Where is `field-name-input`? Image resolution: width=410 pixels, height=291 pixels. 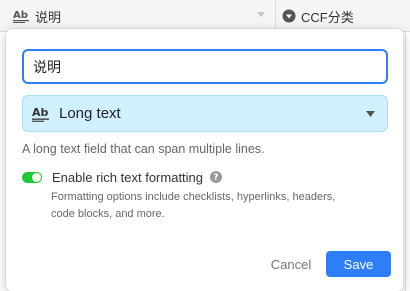
field-name-input is located at coordinates (205, 66).